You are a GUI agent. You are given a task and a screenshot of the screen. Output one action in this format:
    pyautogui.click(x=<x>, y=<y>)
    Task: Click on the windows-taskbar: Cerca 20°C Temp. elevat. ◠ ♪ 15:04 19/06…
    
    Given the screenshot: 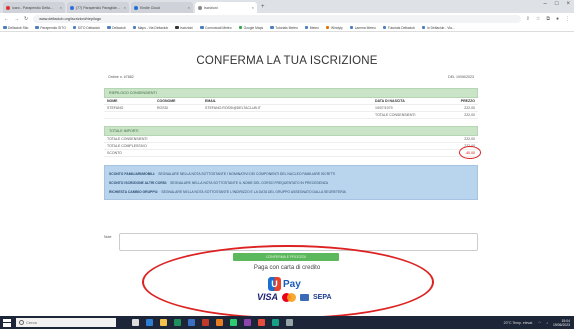 What is the action you would take?
    pyautogui.click(x=287, y=322)
    